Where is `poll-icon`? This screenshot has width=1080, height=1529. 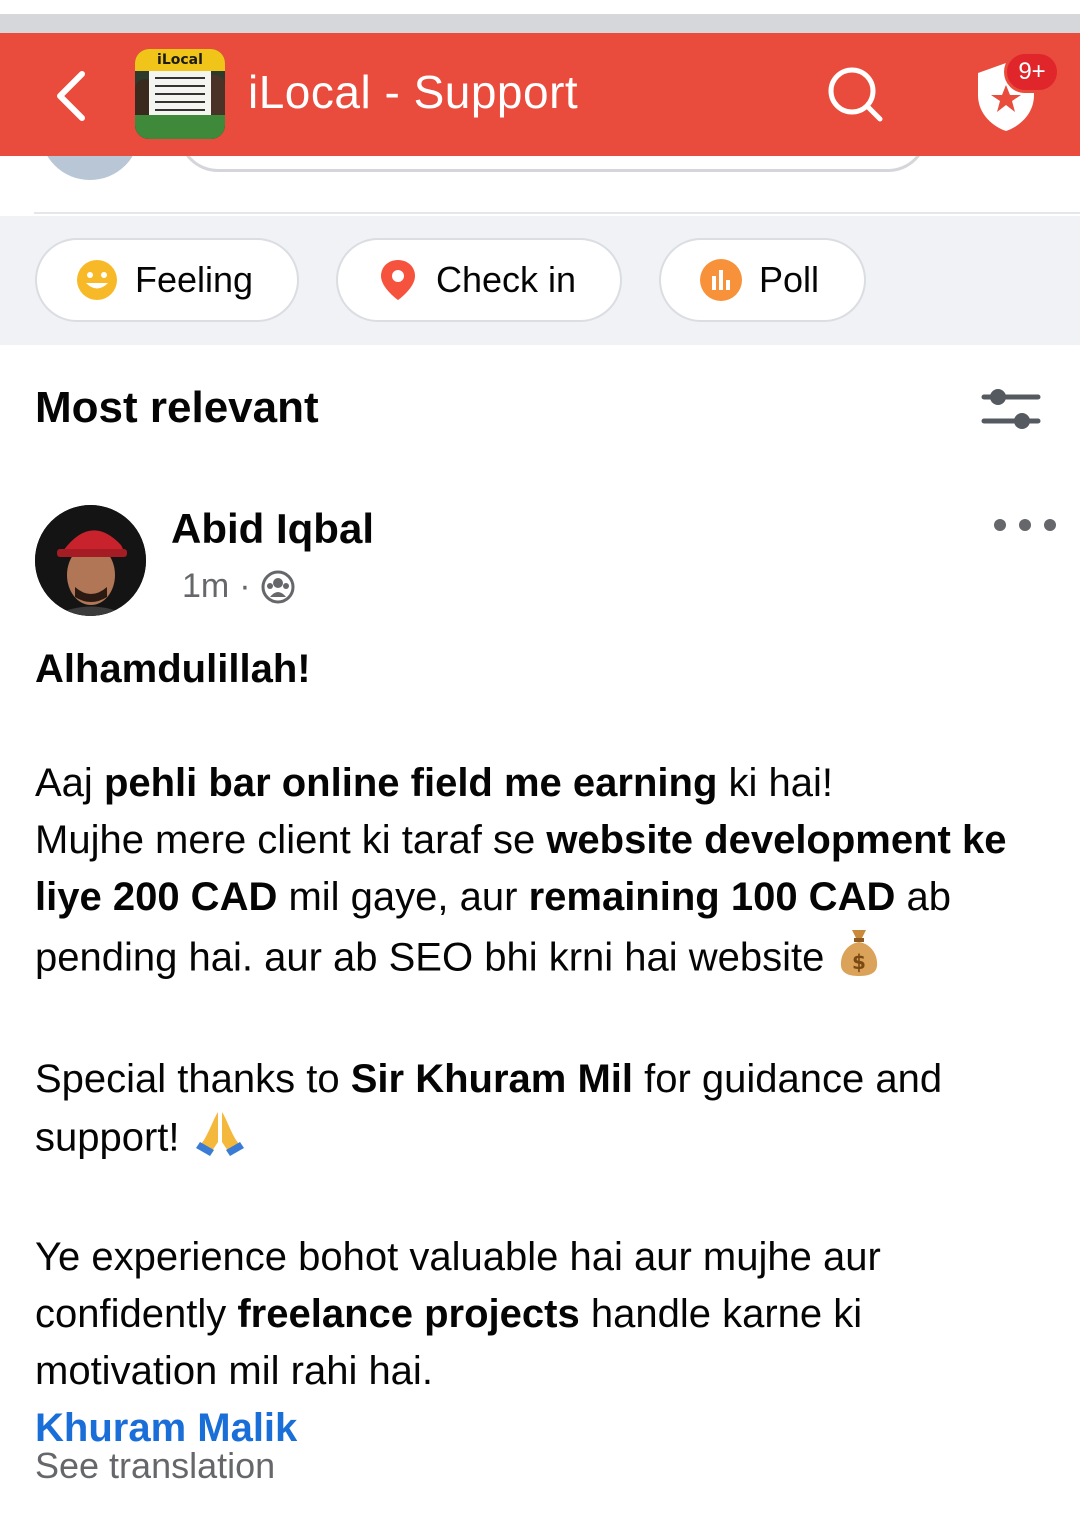 poll-icon is located at coordinates (721, 280).